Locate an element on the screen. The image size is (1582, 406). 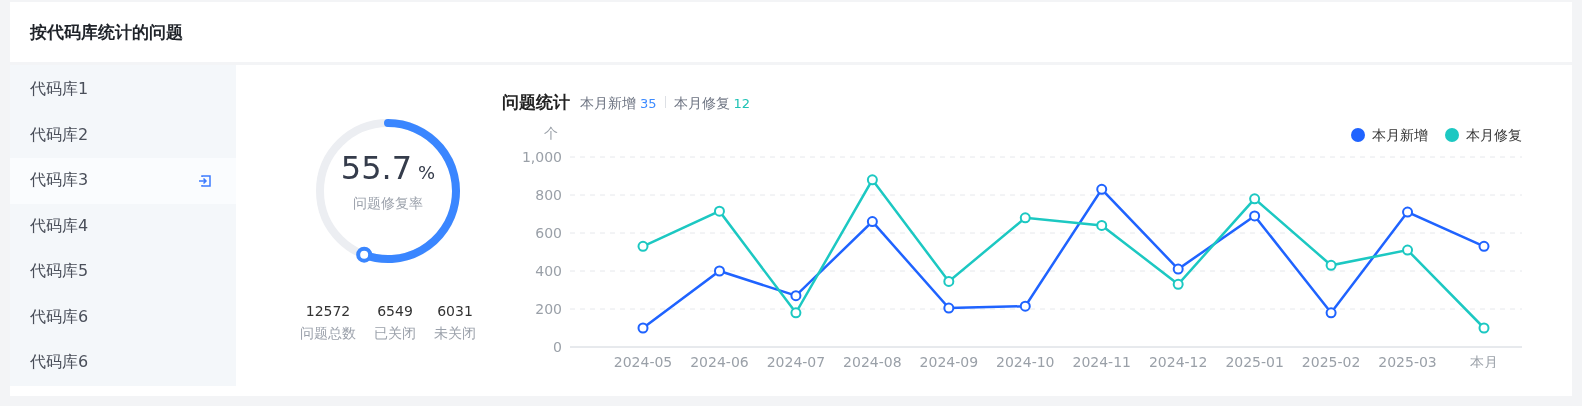
y-tick-label: 200 is located at coordinates (548, 309).